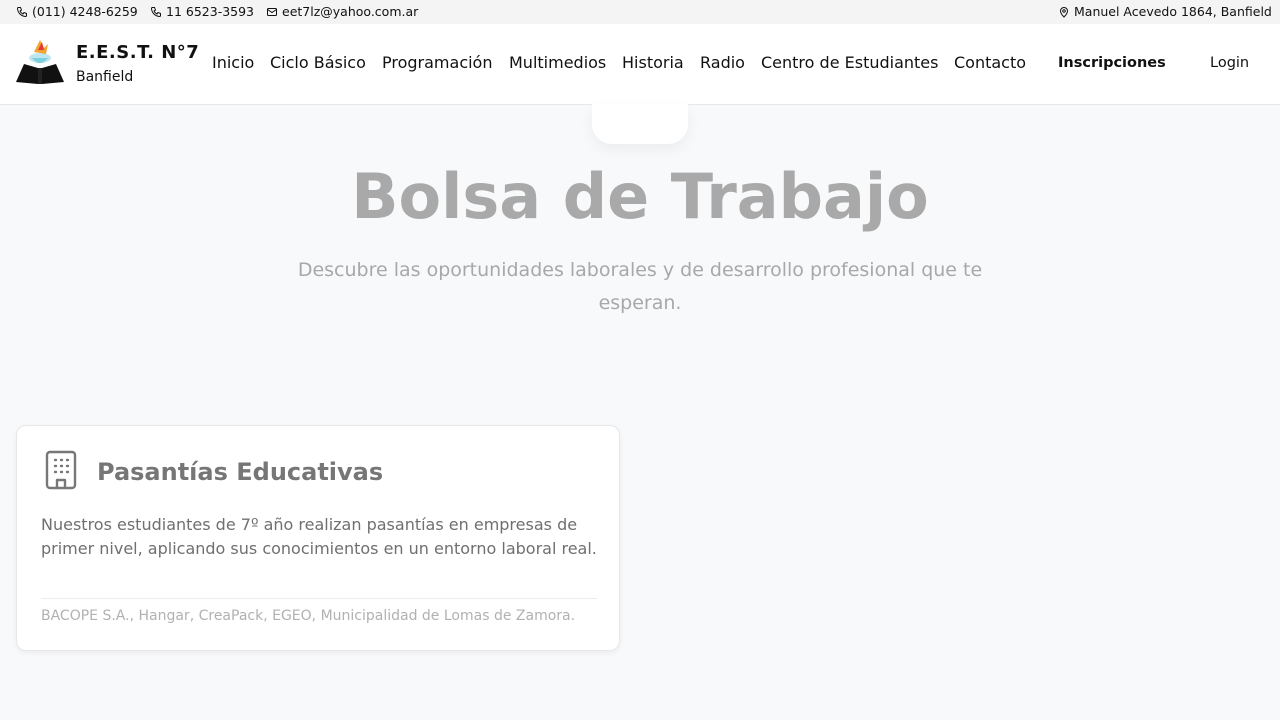  What do you see at coordinates (272, 11) in the screenshot?
I see `mail-icon` at bounding box center [272, 11].